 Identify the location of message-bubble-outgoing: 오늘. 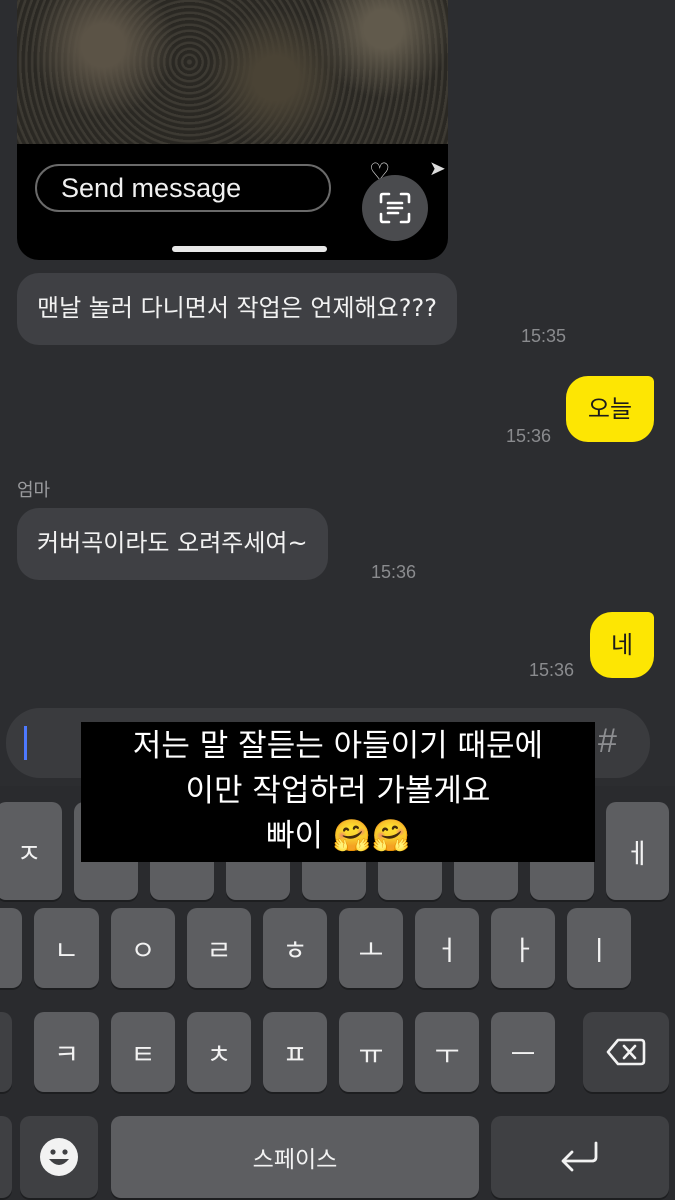
(610, 409).